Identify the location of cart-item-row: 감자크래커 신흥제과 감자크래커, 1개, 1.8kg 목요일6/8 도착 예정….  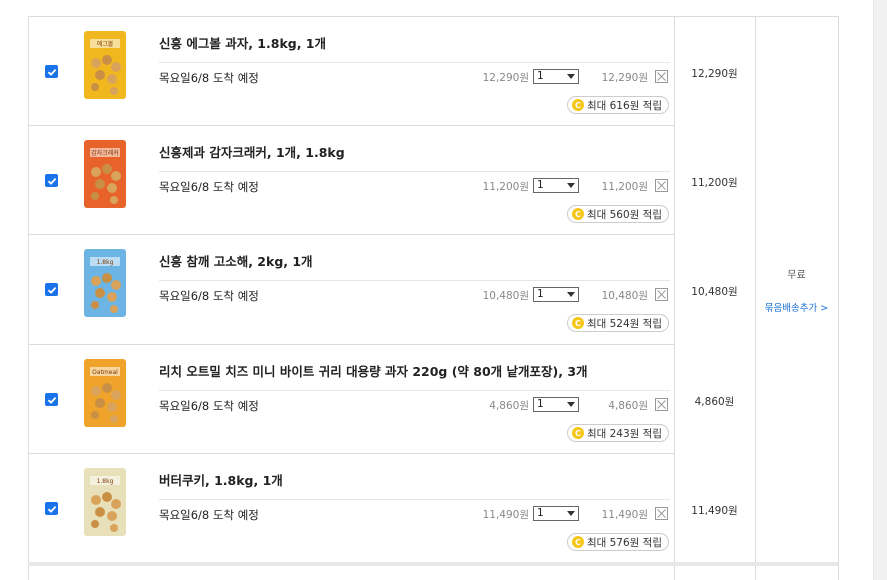
(351, 180).